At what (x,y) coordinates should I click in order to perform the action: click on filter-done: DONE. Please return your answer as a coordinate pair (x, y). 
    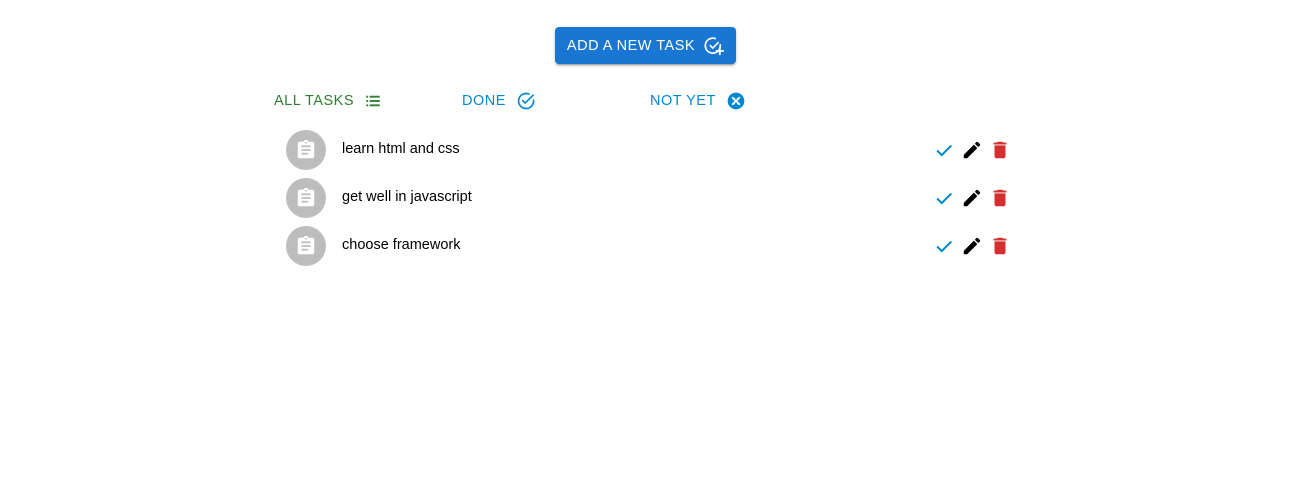
    Looking at the image, I should click on (499, 101).